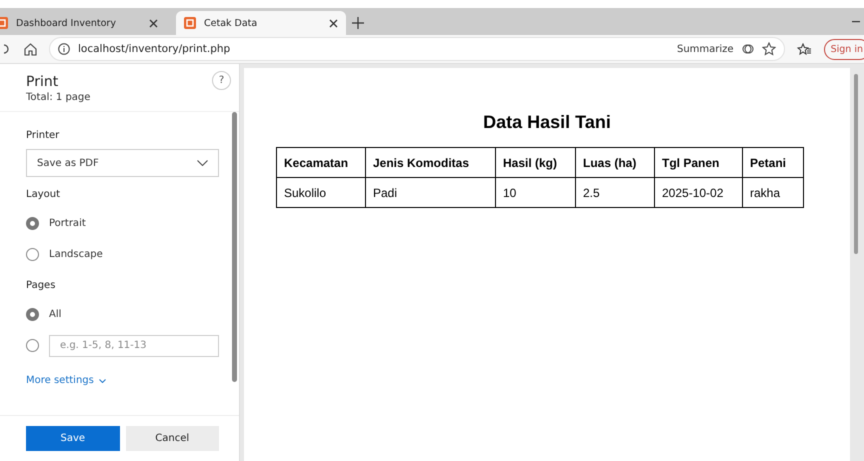  Describe the element at coordinates (321, 193) in the screenshot. I see `table-cell: Sukolilo` at that location.